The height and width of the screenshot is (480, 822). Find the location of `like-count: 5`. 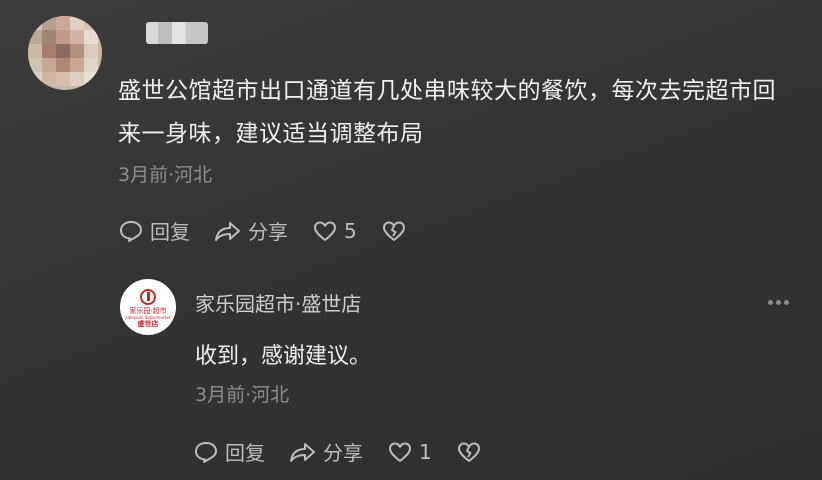

like-count: 5 is located at coordinates (350, 230).